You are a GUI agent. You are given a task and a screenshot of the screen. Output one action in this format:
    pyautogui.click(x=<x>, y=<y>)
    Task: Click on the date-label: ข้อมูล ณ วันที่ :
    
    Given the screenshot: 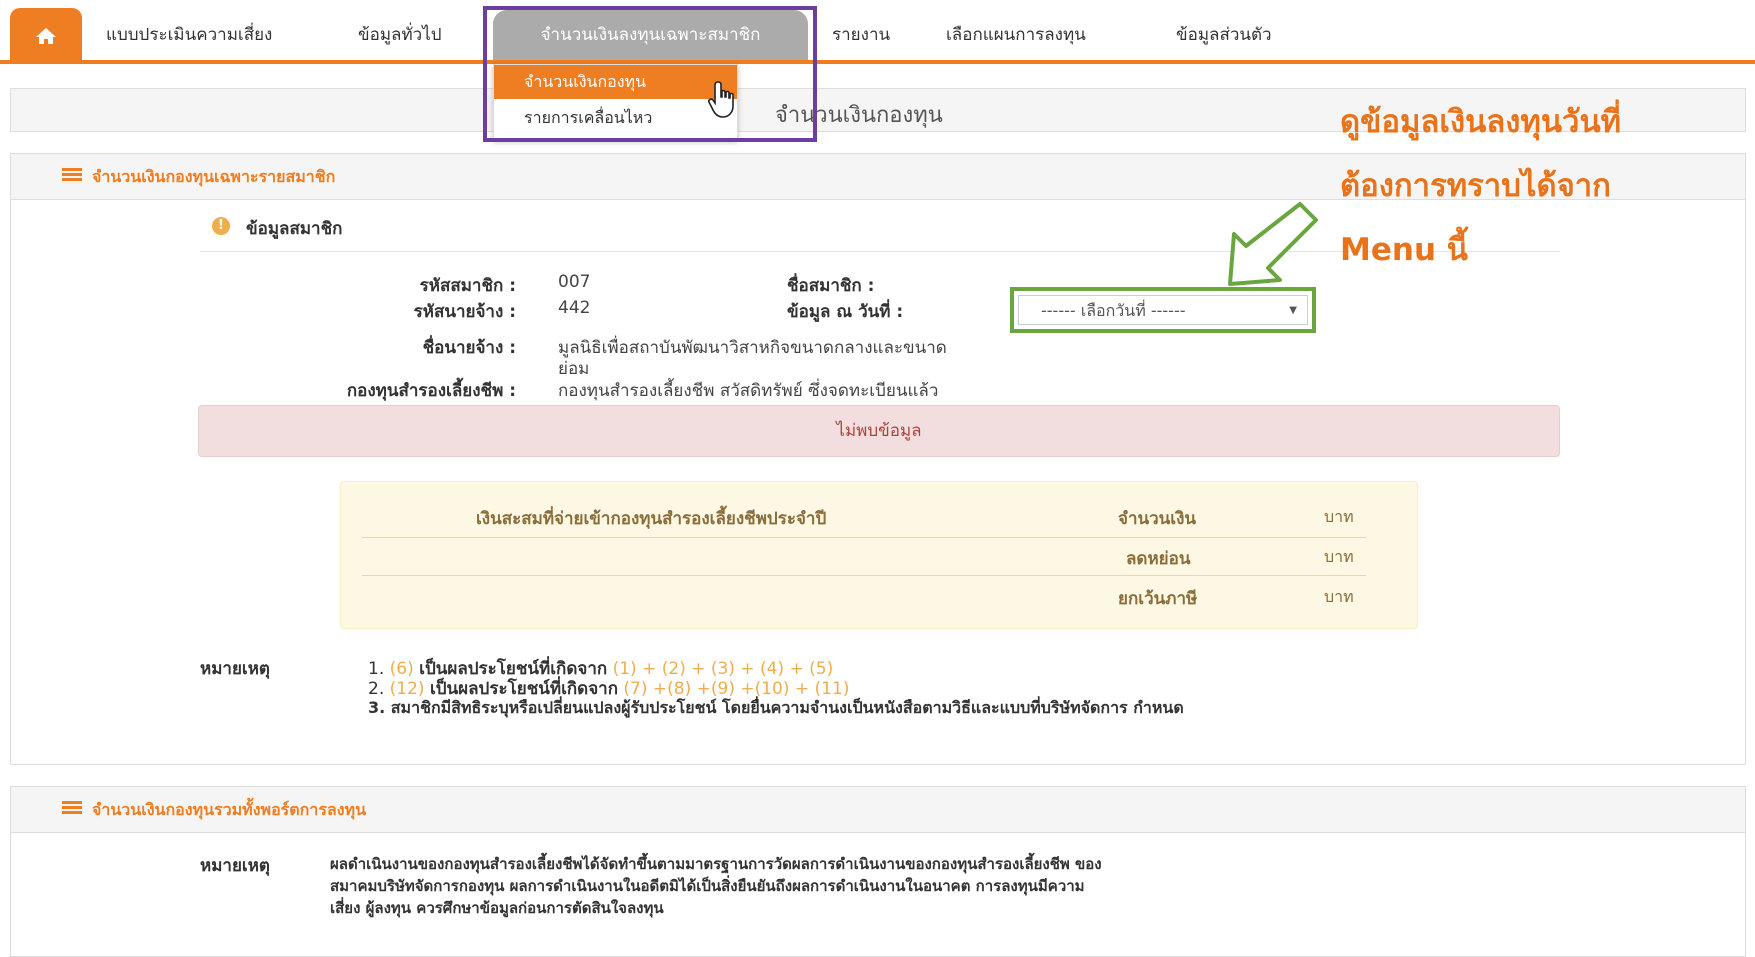 What is the action you would take?
    pyautogui.click(x=845, y=312)
    